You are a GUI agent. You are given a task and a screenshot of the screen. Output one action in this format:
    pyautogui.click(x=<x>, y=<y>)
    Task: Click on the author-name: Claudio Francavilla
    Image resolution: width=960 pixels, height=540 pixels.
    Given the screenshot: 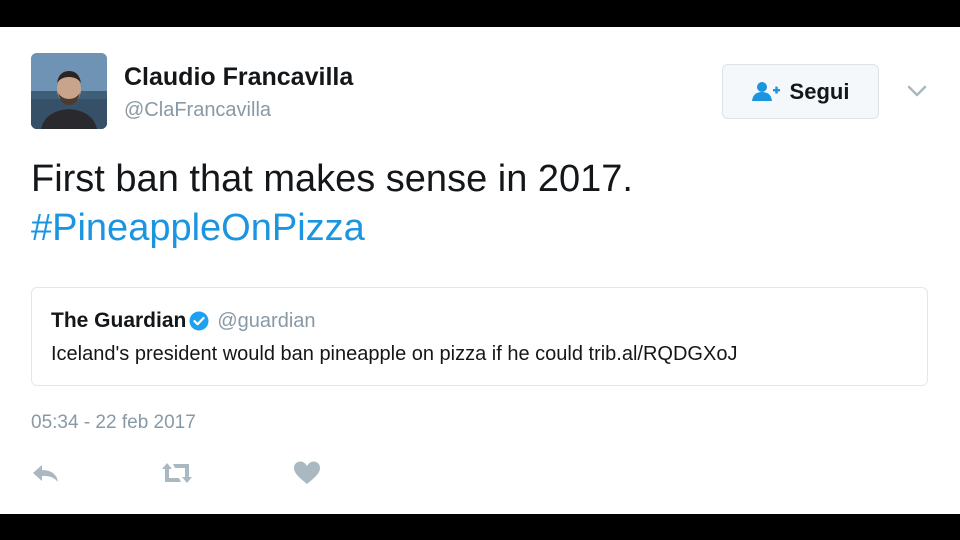 What is the action you would take?
    pyautogui.click(x=238, y=77)
    